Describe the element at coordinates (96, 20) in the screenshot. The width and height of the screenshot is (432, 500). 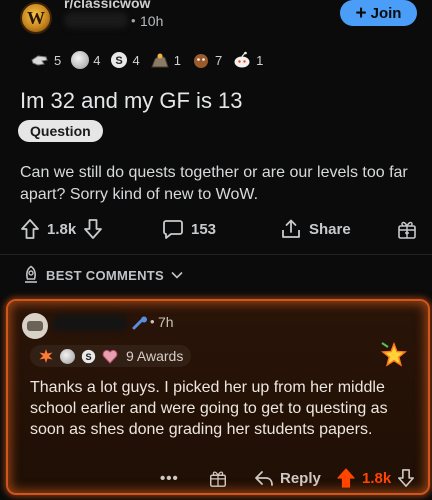
I see `redacted-author` at that location.